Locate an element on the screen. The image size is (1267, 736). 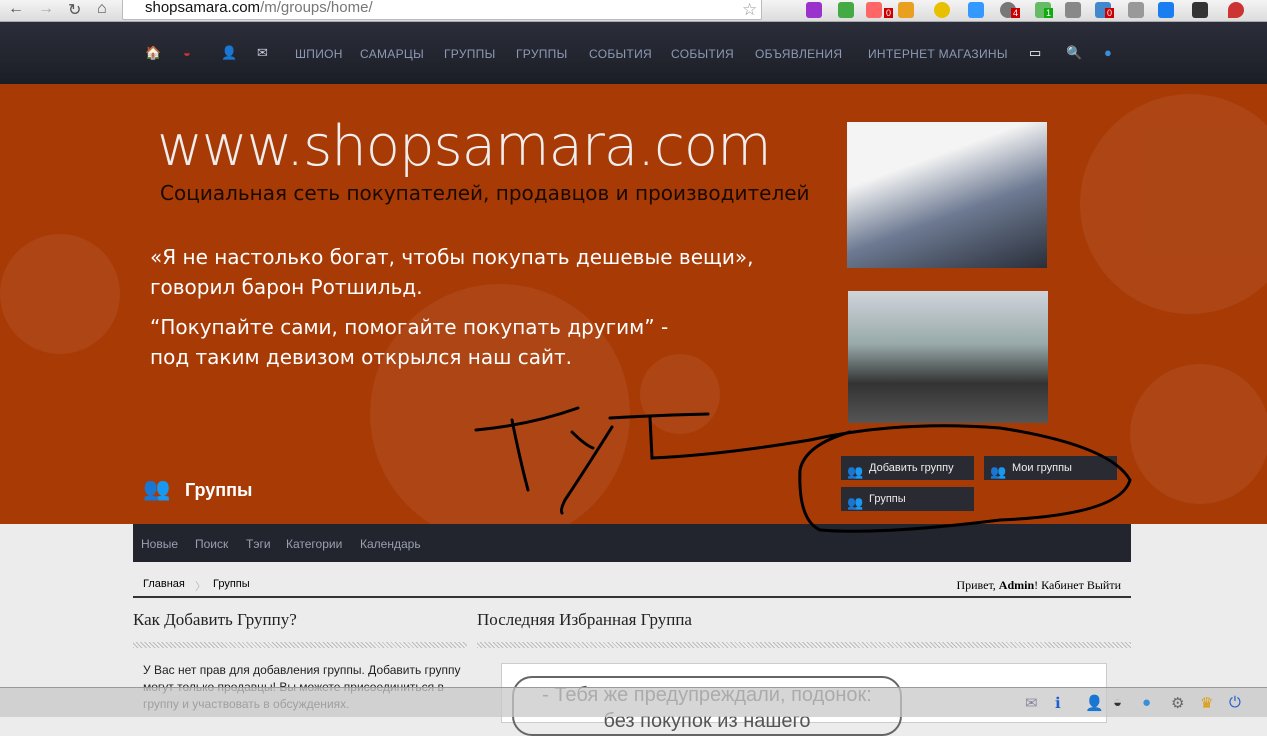
messages-icon: ✉ is located at coordinates (1031, 703).